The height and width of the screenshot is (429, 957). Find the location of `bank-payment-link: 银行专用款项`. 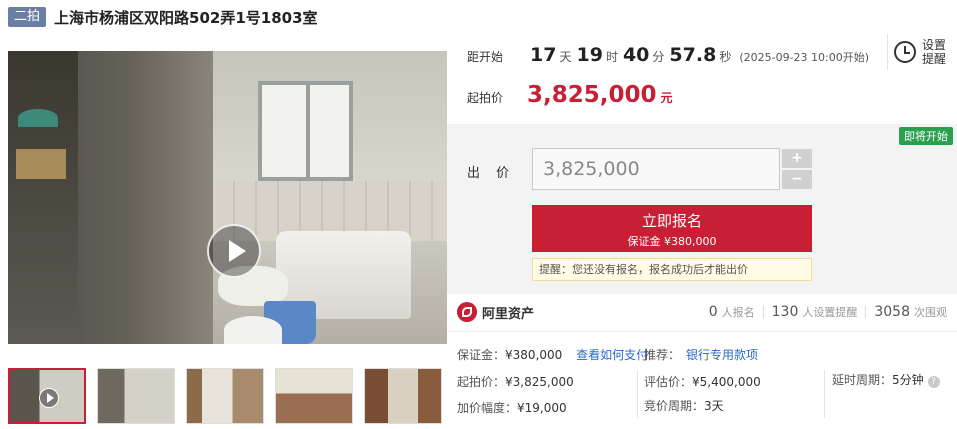

bank-payment-link: 银行专用款项 is located at coordinates (722, 355).